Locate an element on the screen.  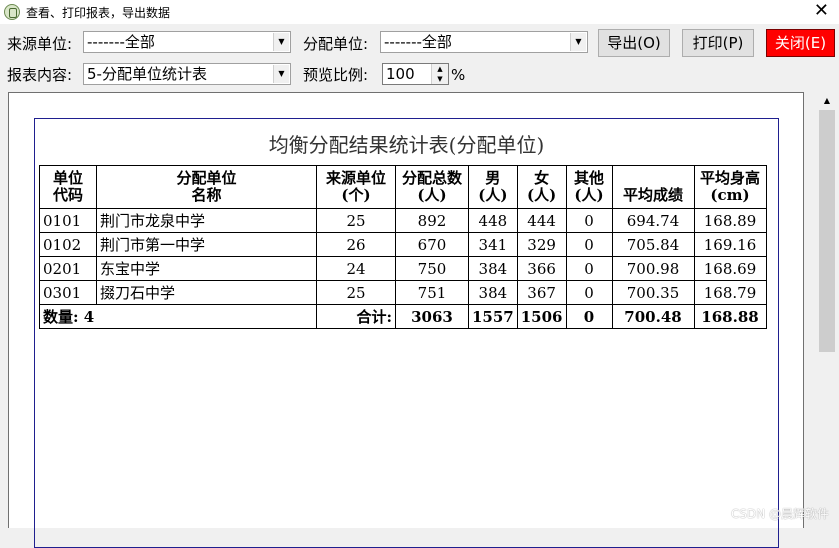
record-count: 数量: 4 is located at coordinates (178, 316).